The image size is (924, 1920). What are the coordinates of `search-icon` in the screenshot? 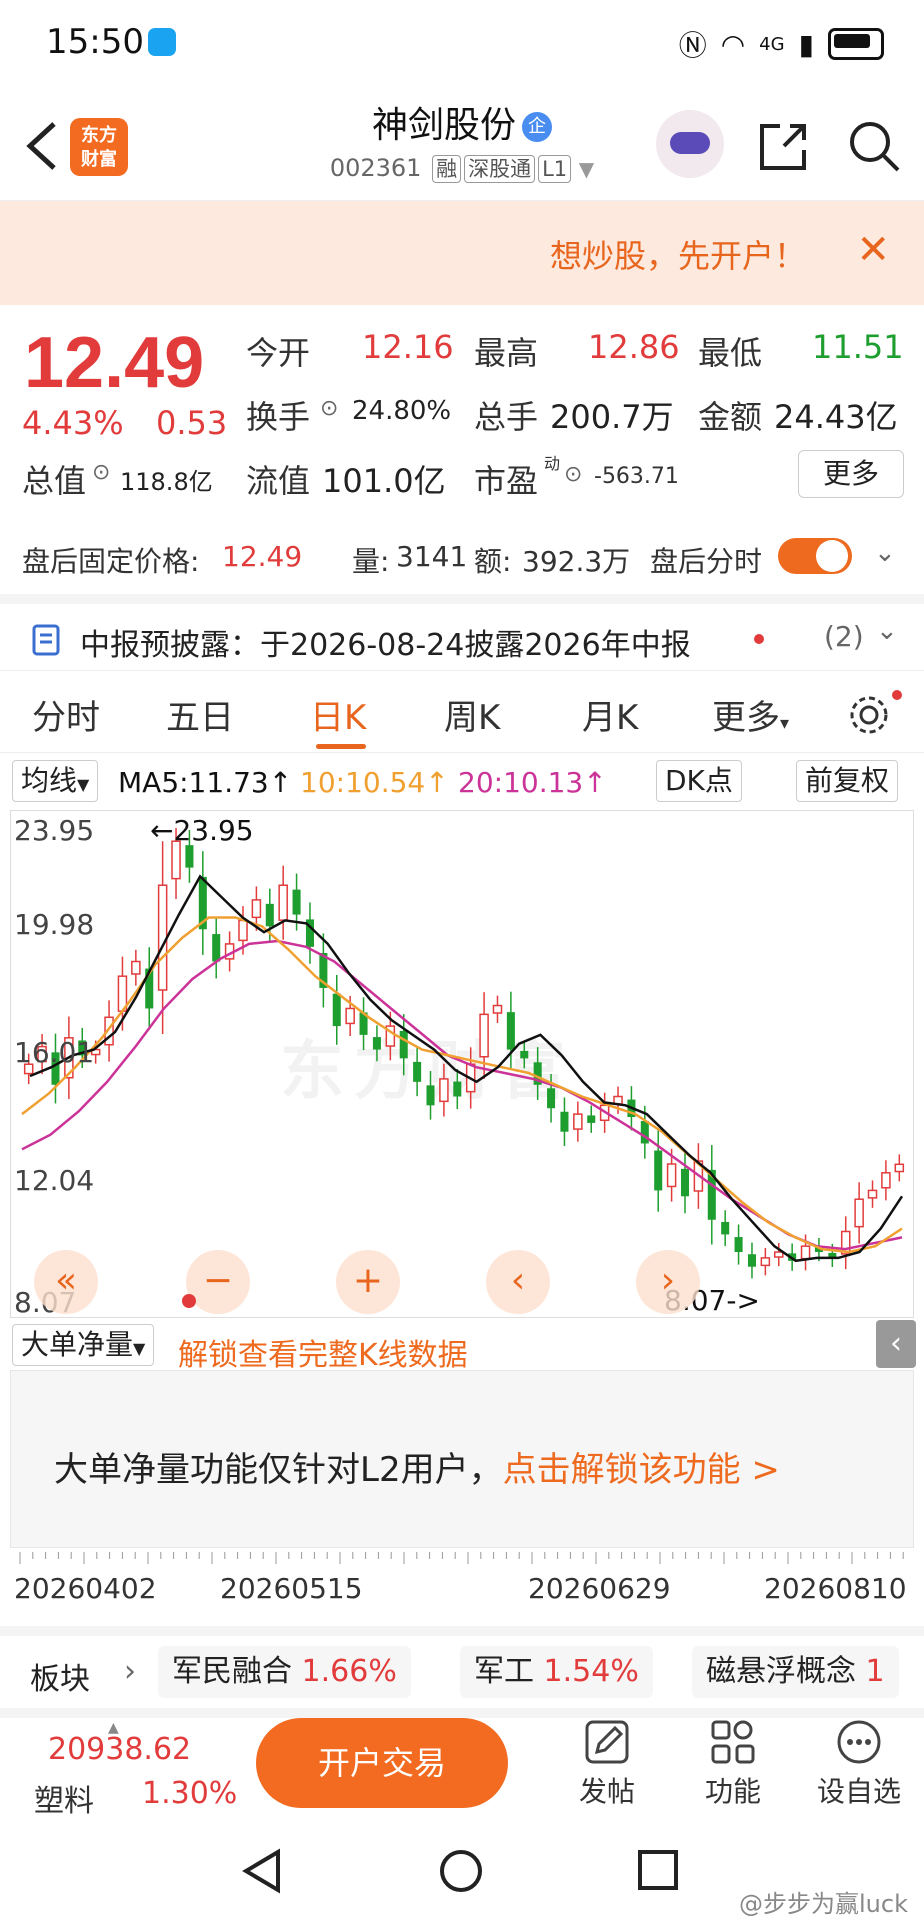 It's located at (874, 146).